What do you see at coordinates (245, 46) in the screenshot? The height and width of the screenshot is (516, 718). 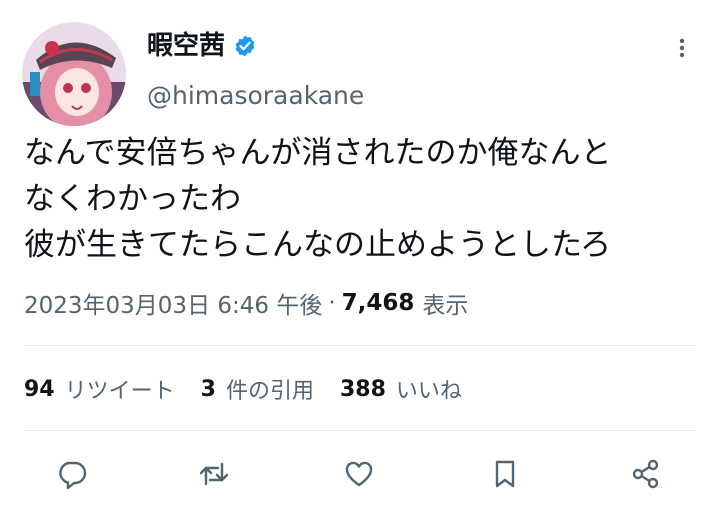 I see `verified-badge-icon` at bounding box center [245, 46].